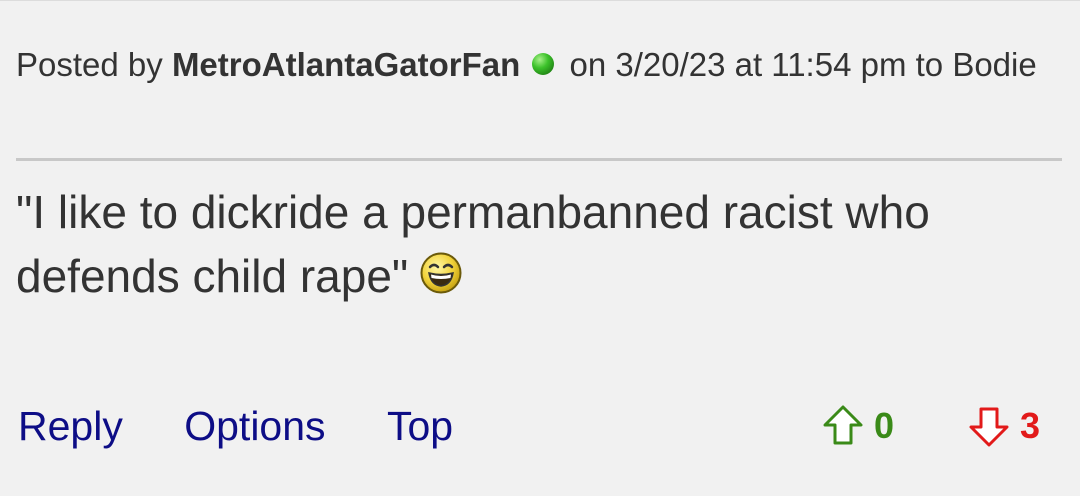  Describe the element at coordinates (884, 425) in the screenshot. I see `upvote-count: 0` at that location.